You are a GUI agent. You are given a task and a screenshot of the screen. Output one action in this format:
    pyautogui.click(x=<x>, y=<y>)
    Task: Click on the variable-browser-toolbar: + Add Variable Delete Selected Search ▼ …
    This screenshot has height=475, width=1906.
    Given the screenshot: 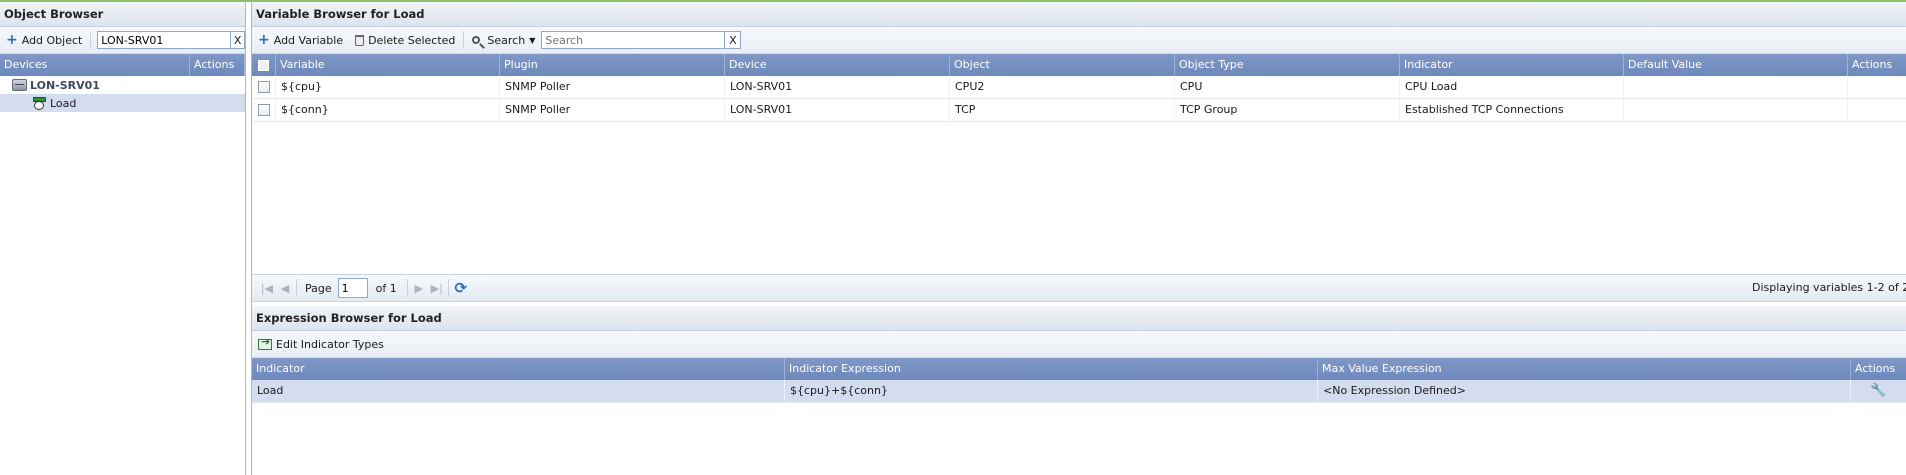 What is the action you would take?
    pyautogui.click(x=1079, y=40)
    